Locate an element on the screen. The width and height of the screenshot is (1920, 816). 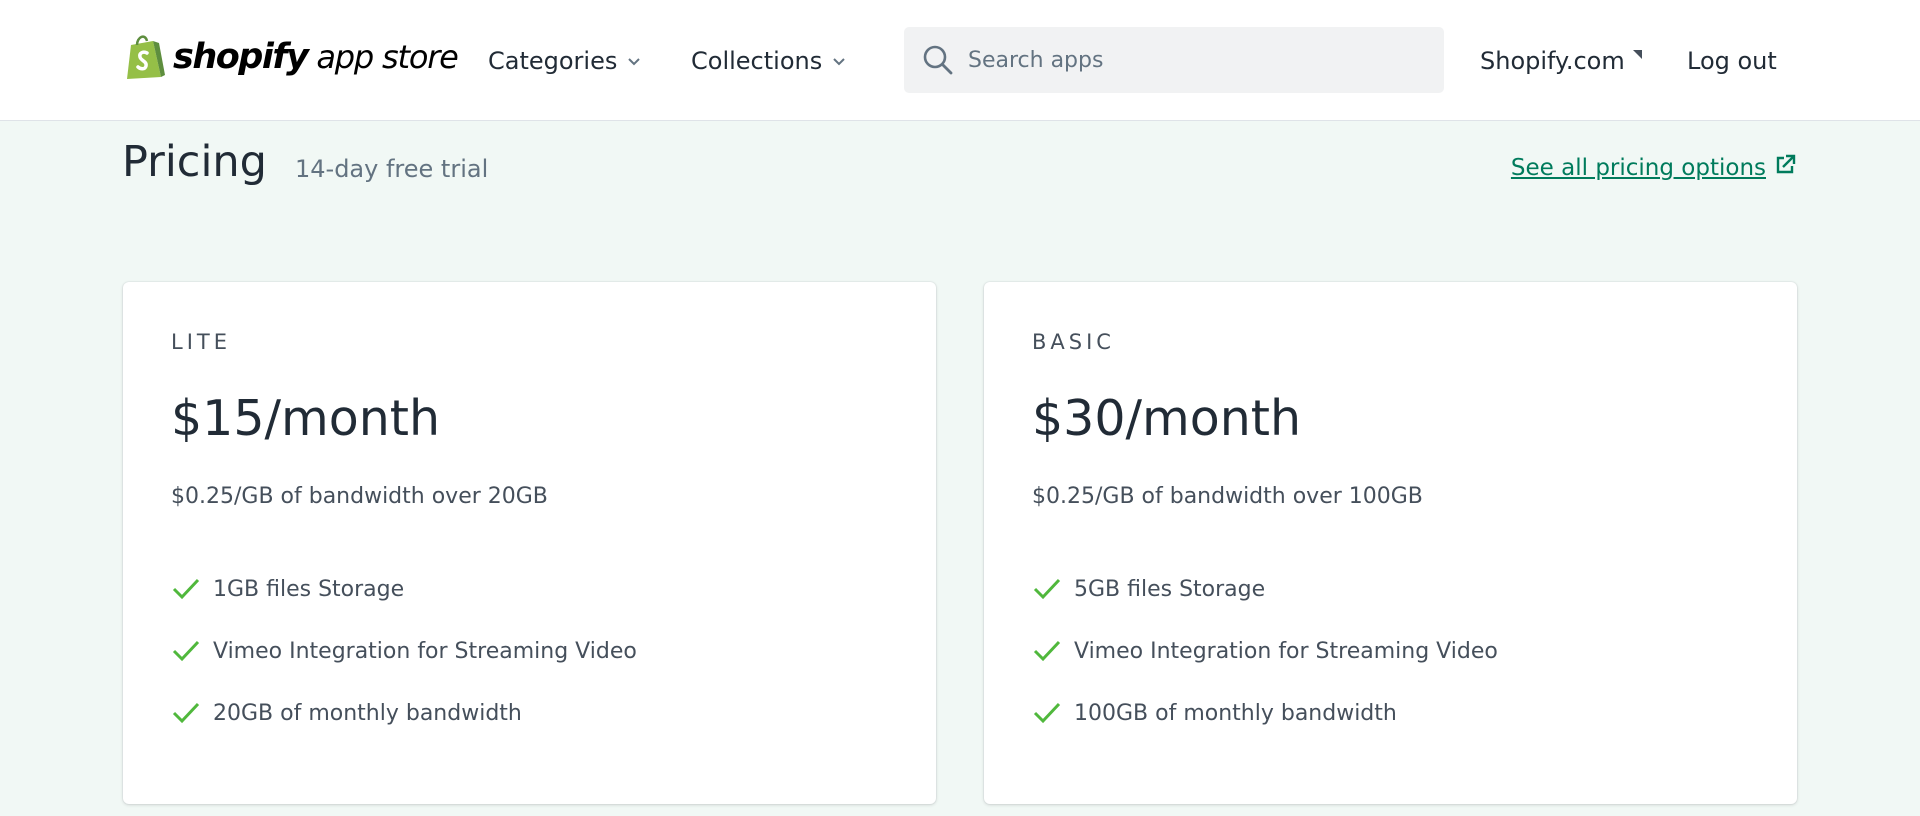
see-all-pricing-link: See all pricing options is located at coordinates (1653, 167).